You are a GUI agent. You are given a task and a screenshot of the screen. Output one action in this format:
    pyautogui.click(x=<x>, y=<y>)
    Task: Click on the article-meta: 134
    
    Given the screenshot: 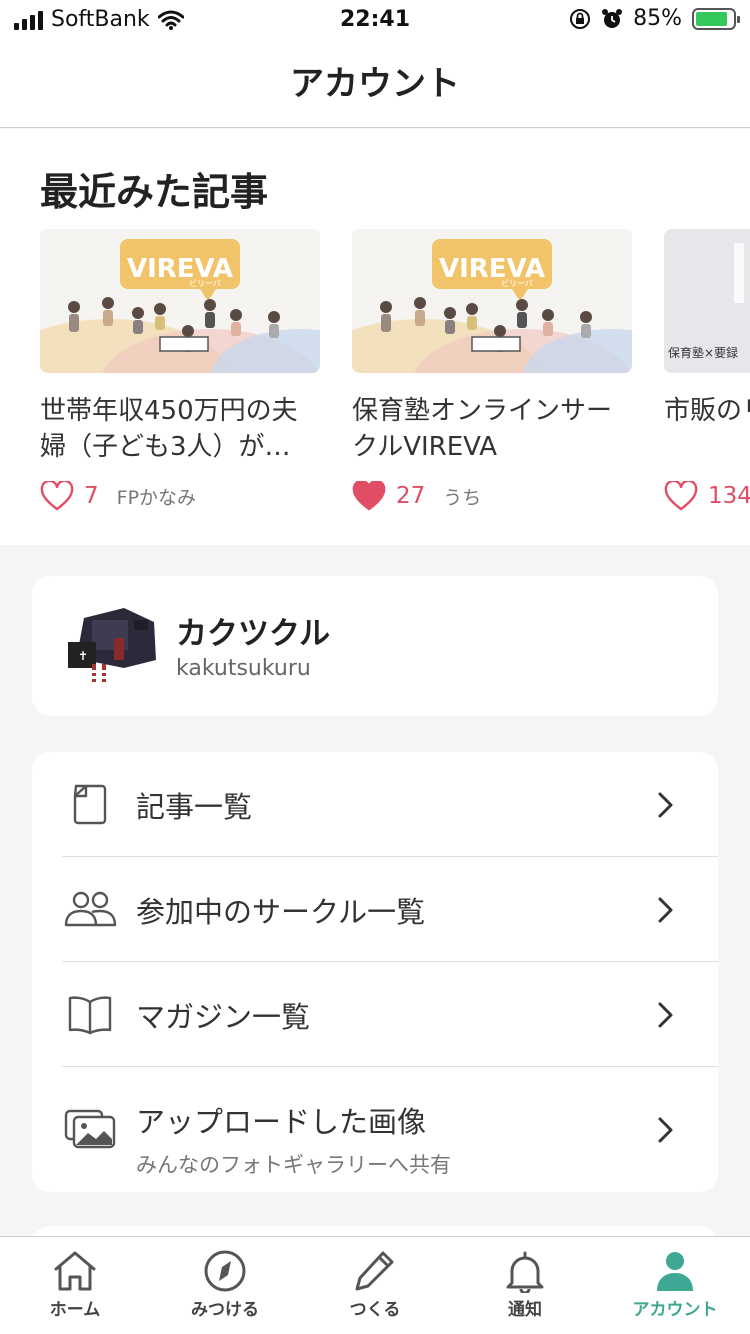 What is the action you would take?
    pyautogui.click(x=707, y=496)
    